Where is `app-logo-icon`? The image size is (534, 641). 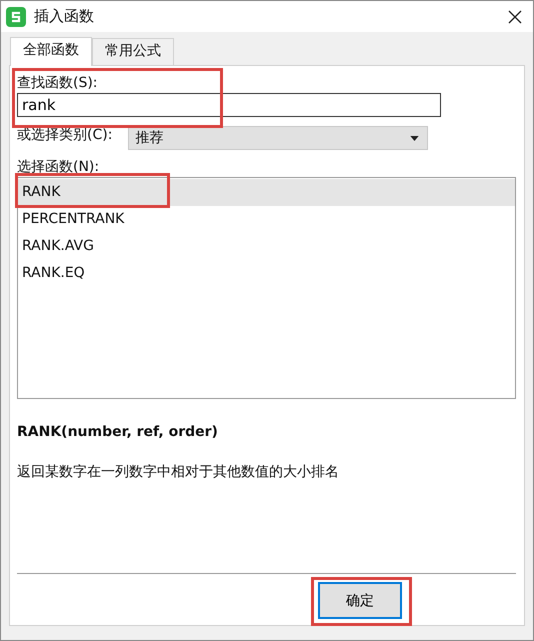
app-logo-icon is located at coordinates (16, 16).